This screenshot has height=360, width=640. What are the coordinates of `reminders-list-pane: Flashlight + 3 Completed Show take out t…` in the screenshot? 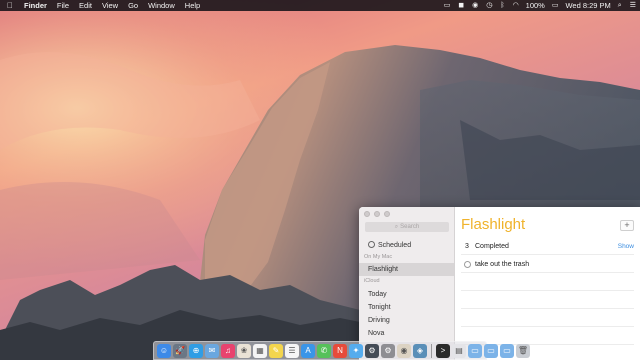 It's located at (547, 283).